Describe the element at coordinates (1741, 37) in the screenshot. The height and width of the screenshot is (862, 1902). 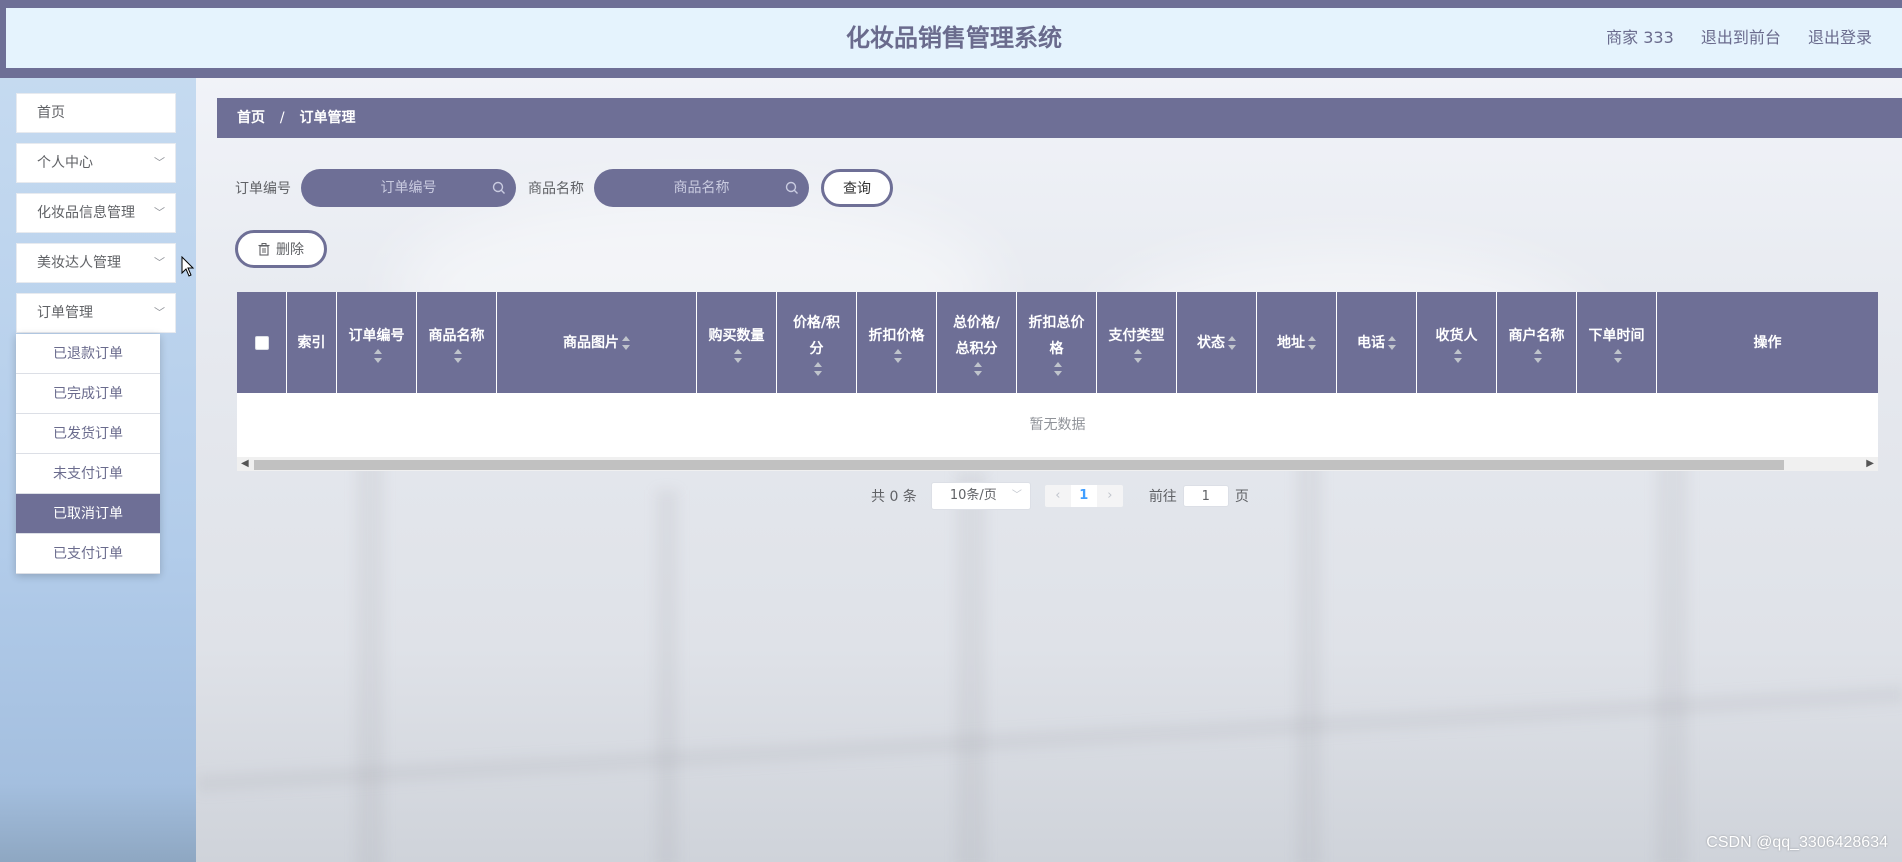
I see `back-to-front-link: 退出到前台` at that location.